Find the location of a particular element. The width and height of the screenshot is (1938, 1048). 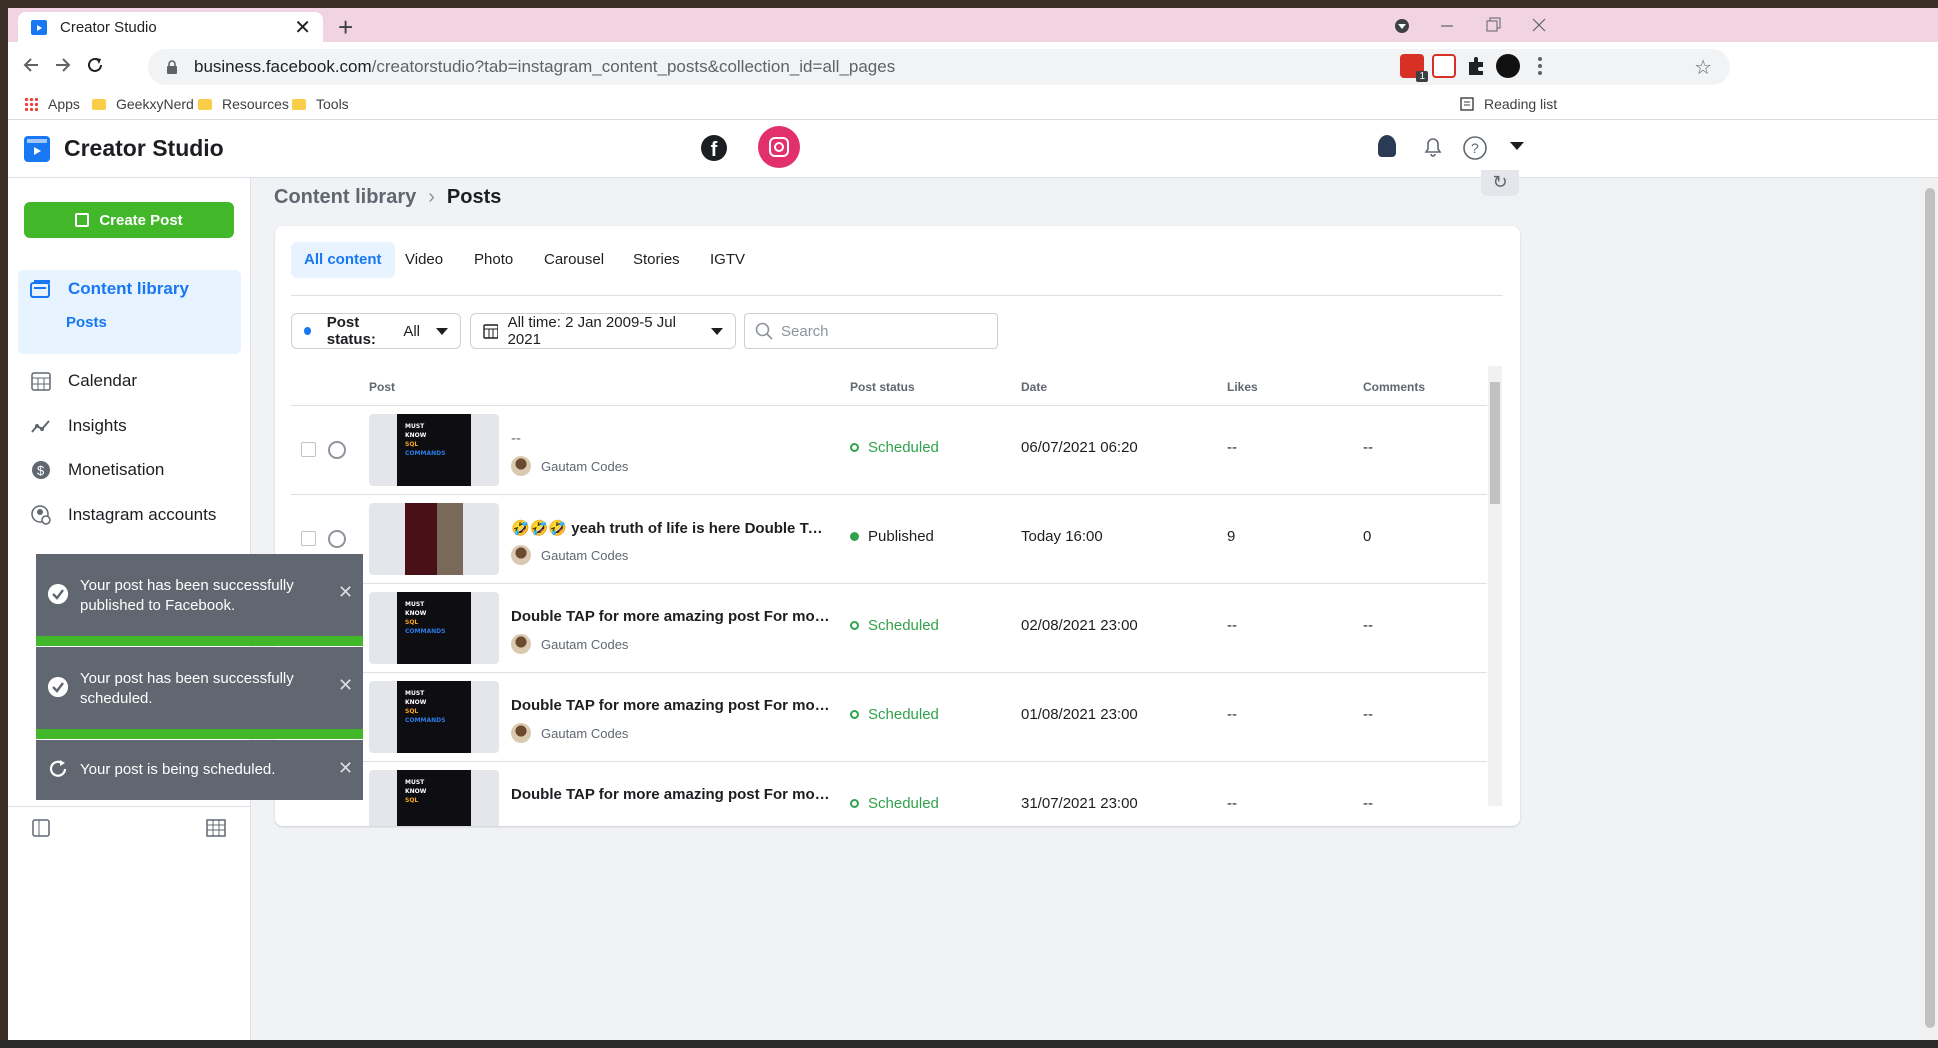

post-author: Gautam Codes is located at coordinates (569, 644).